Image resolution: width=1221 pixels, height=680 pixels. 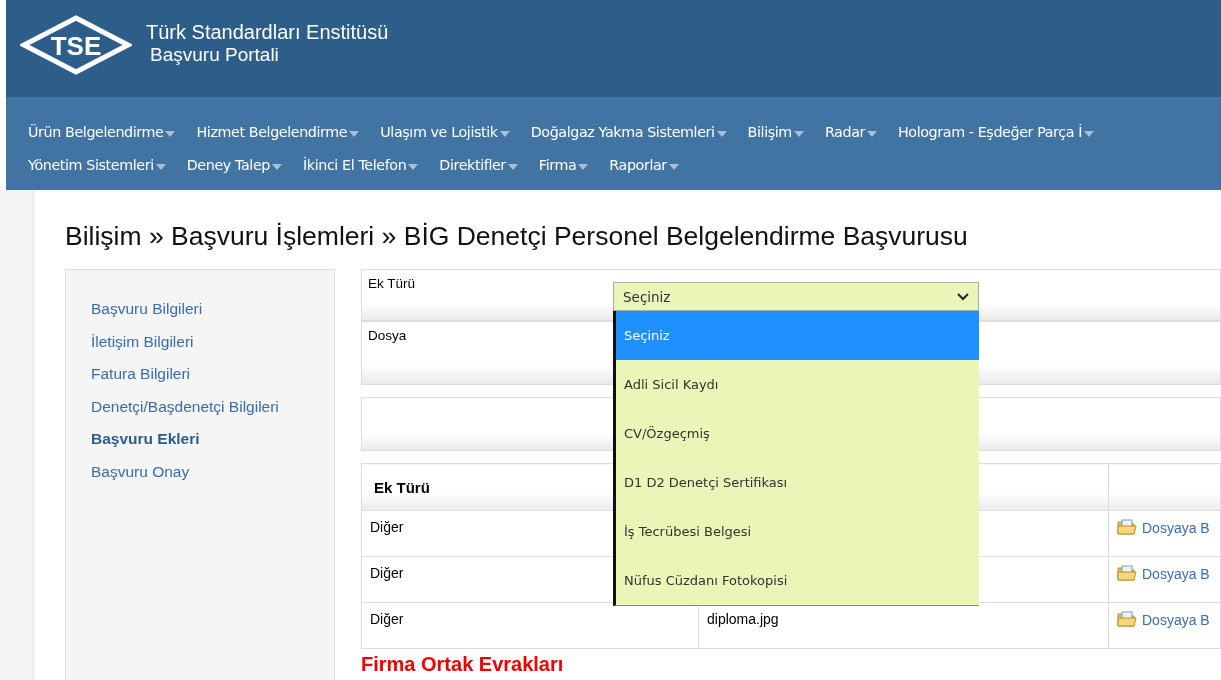 I want to click on menu-item: Direktifler, so click(x=478, y=164).